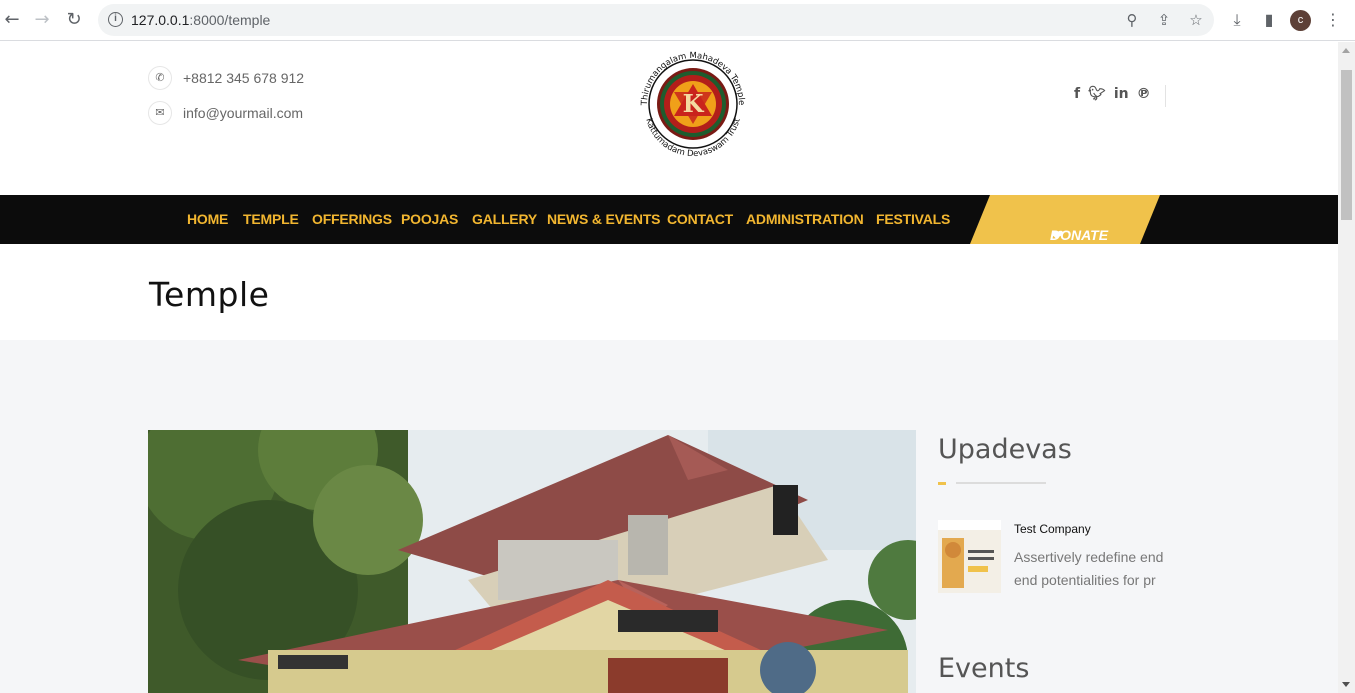  What do you see at coordinates (1346, 367) in the screenshot?
I see `page-scrollbar` at bounding box center [1346, 367].